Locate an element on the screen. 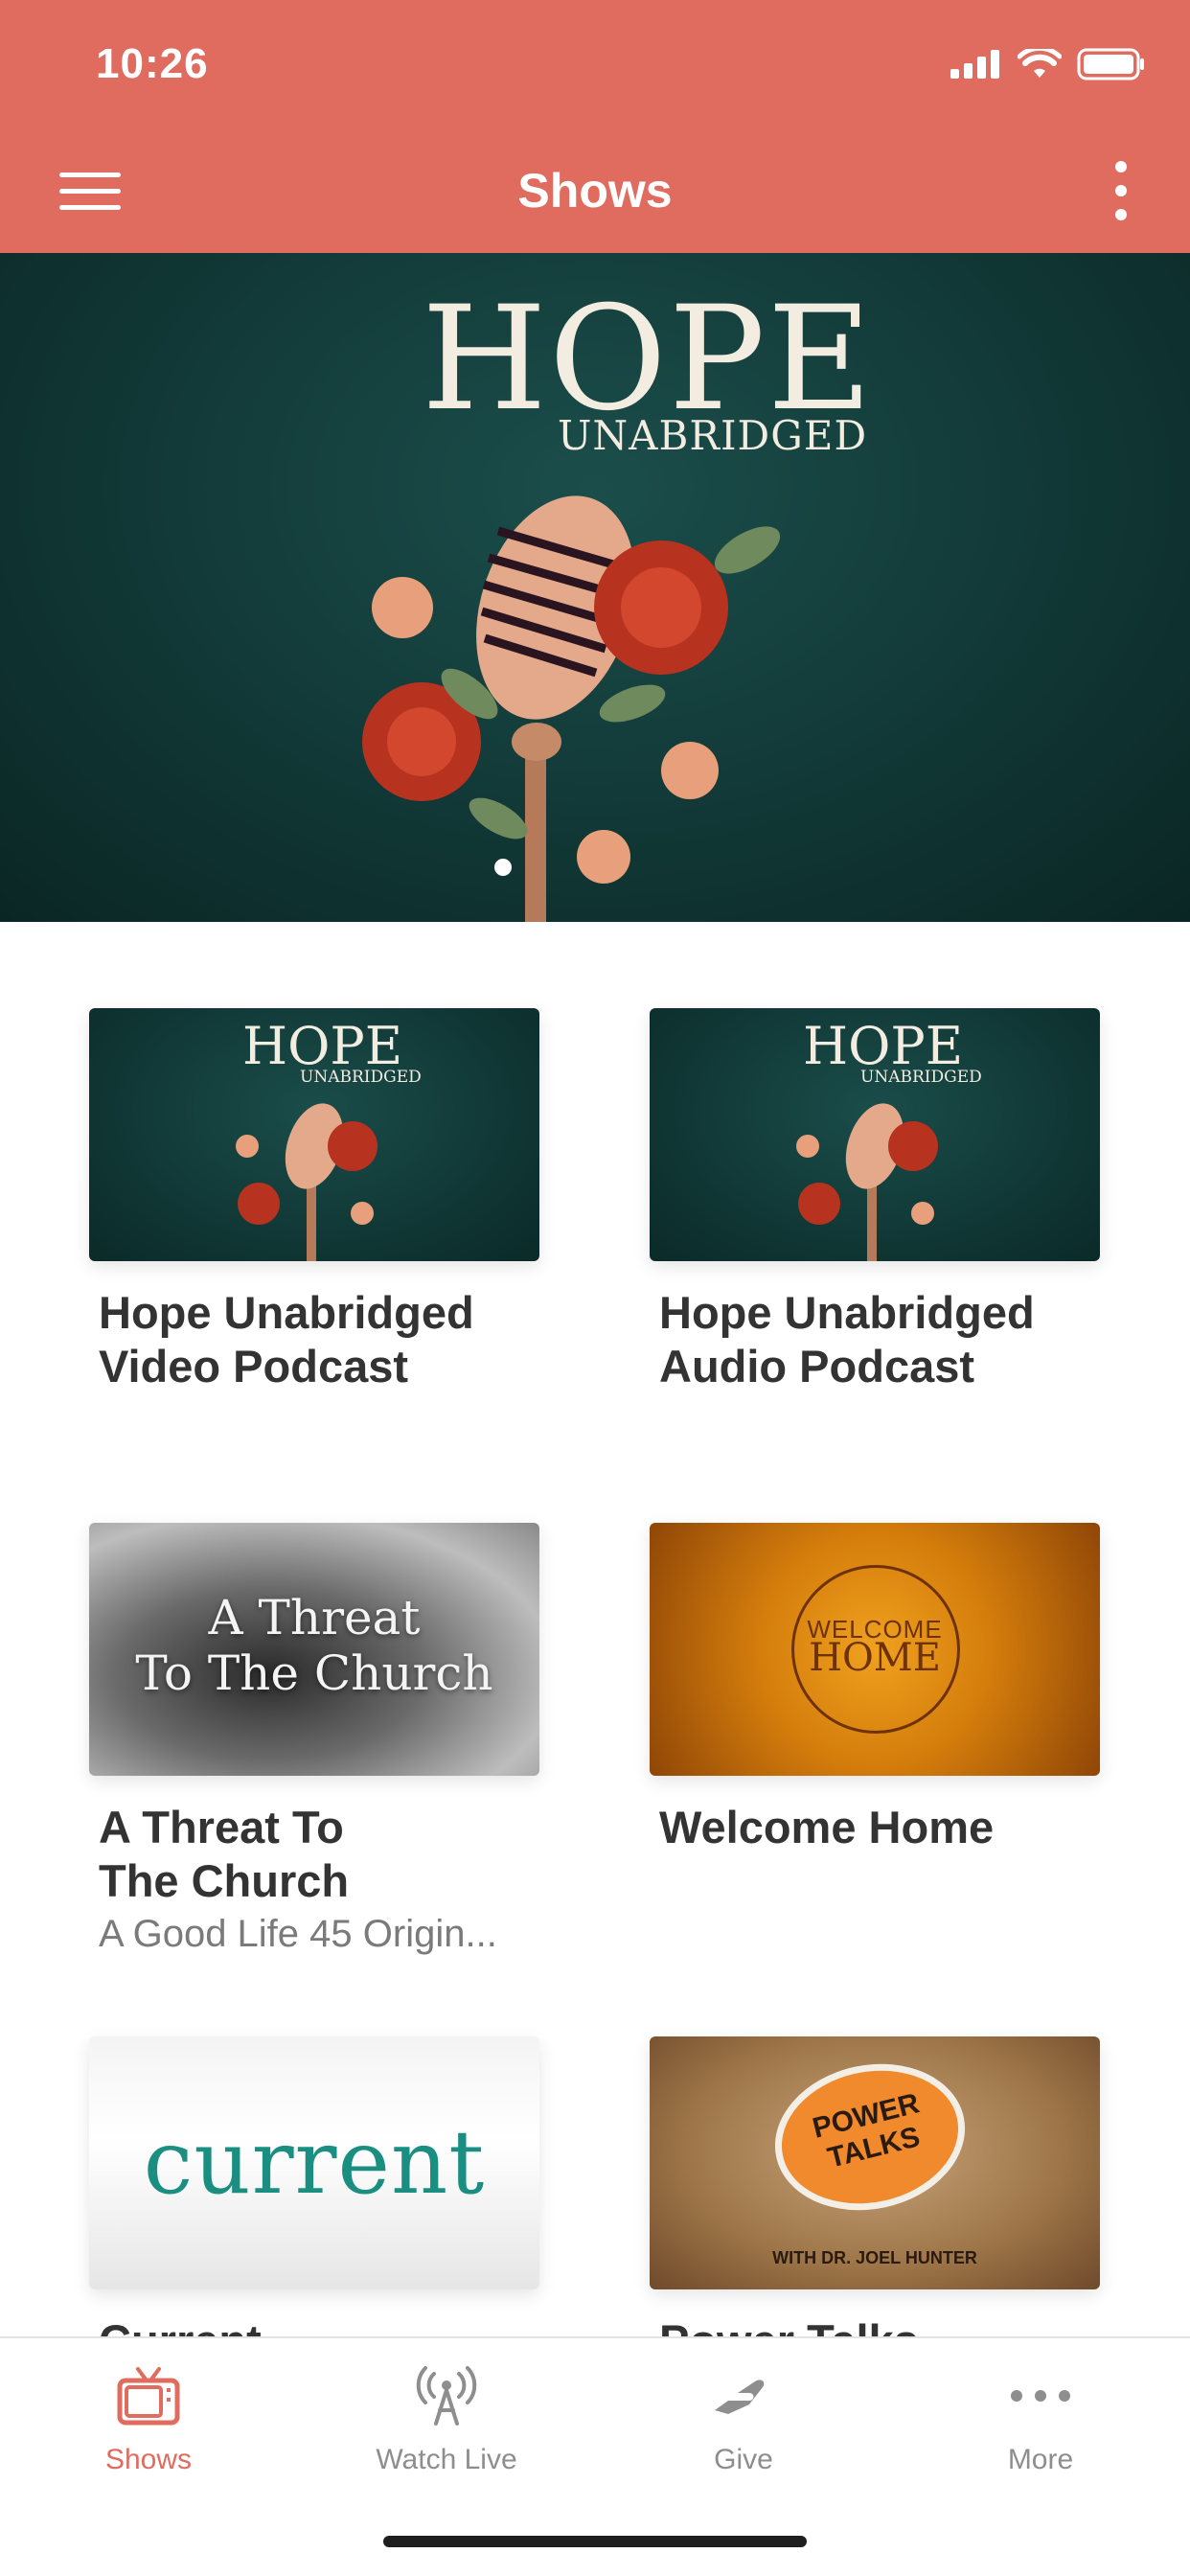 This screenshot has height=2576, width=1190. nav-bar: Shows is located at coordinates (595, 189).